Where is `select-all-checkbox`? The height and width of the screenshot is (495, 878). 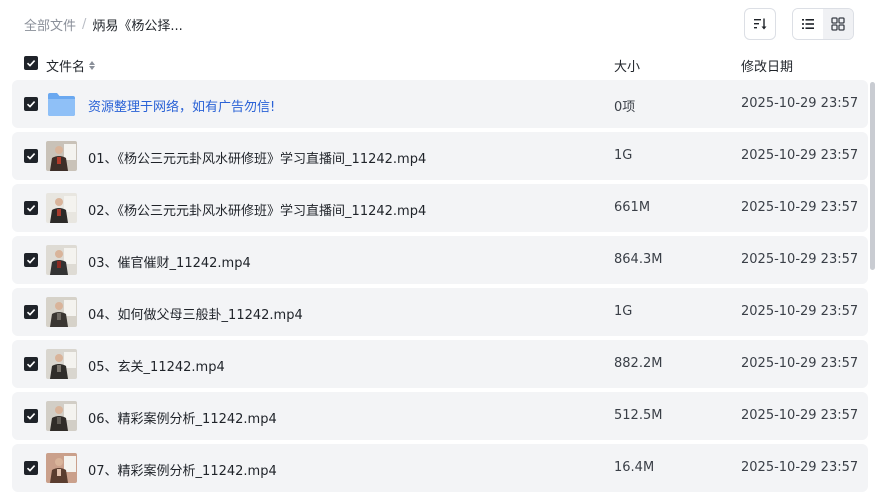
select-all-checkbox is located at coordinates (31, 63).